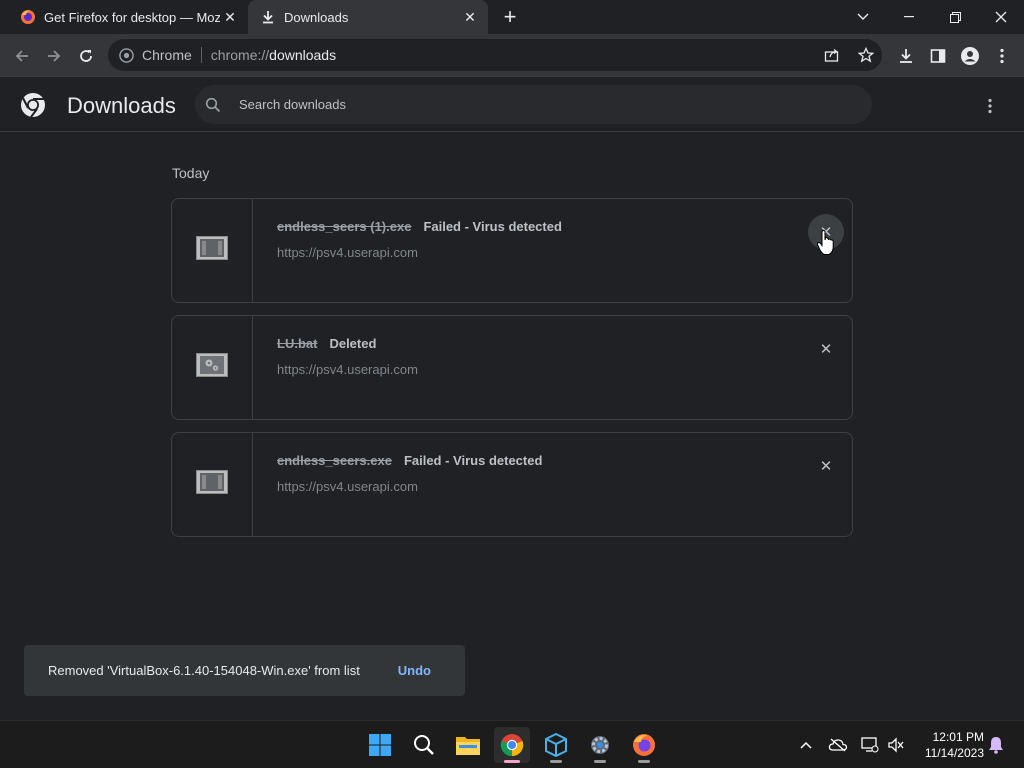 The height and width of the screenshot is (768, 1024). What do you see at coordinates (468, 745) in the screenshot?
I see `file-explorer-icon` at bounding box center [468, 745].